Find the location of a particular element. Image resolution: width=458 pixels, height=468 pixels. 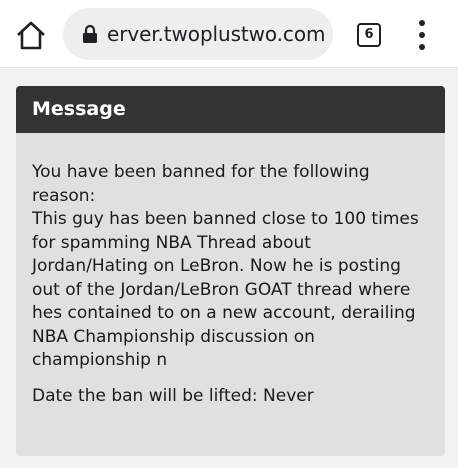

ban-lift-date: Date the ban will be lifted: Never is located at coordinates (231, 397).